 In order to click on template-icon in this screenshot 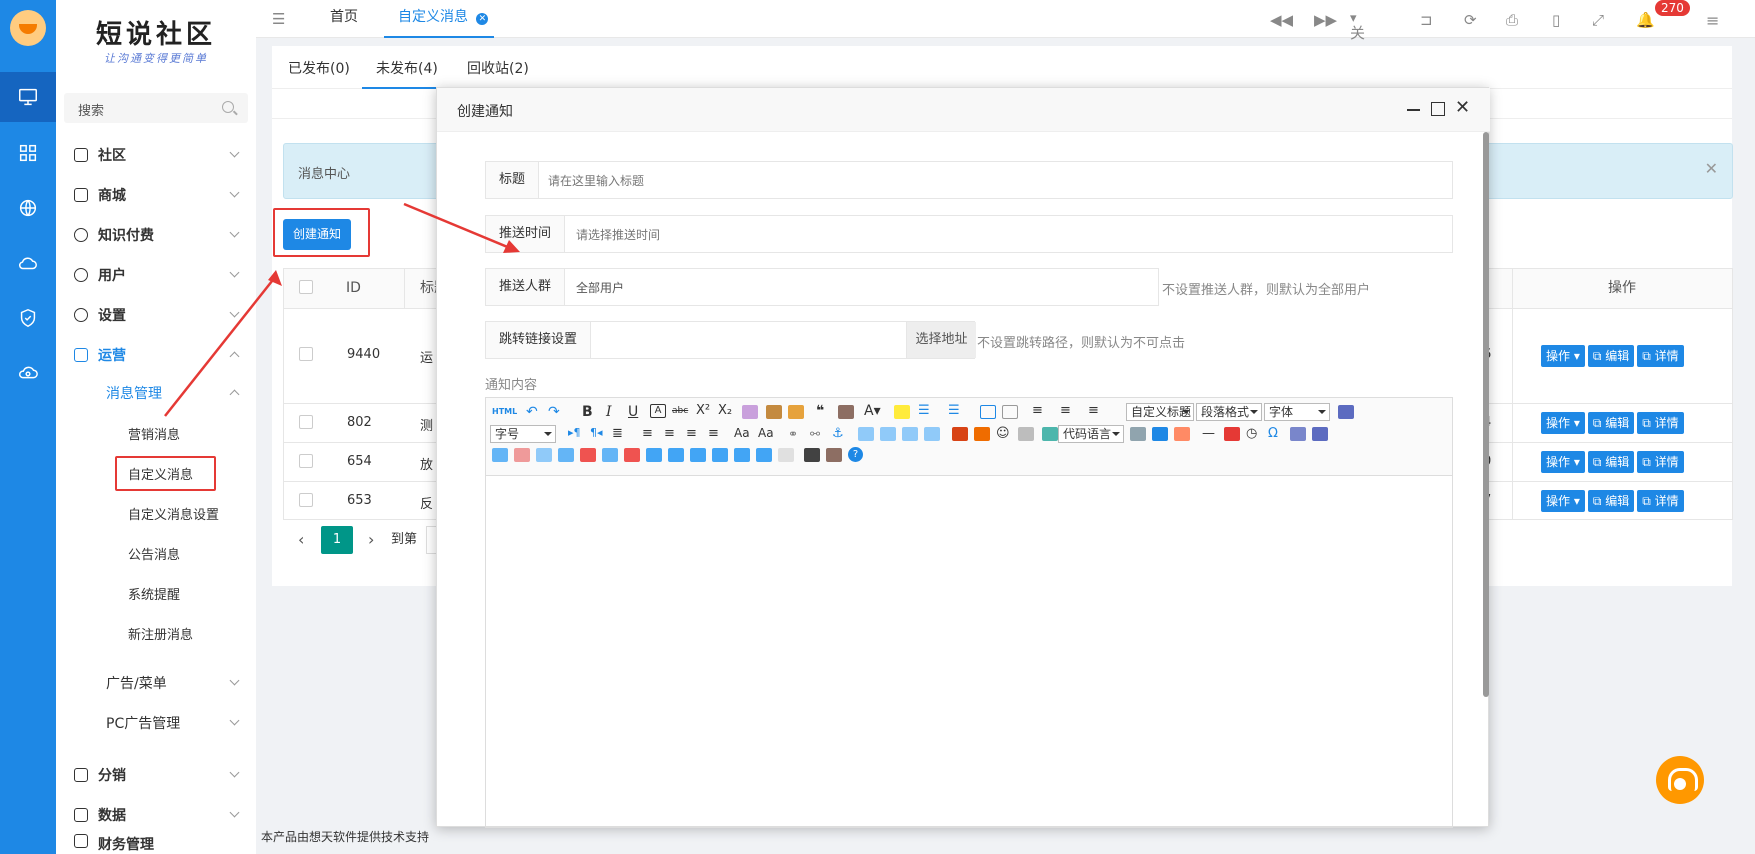, I will do `click(1160, 434)`.